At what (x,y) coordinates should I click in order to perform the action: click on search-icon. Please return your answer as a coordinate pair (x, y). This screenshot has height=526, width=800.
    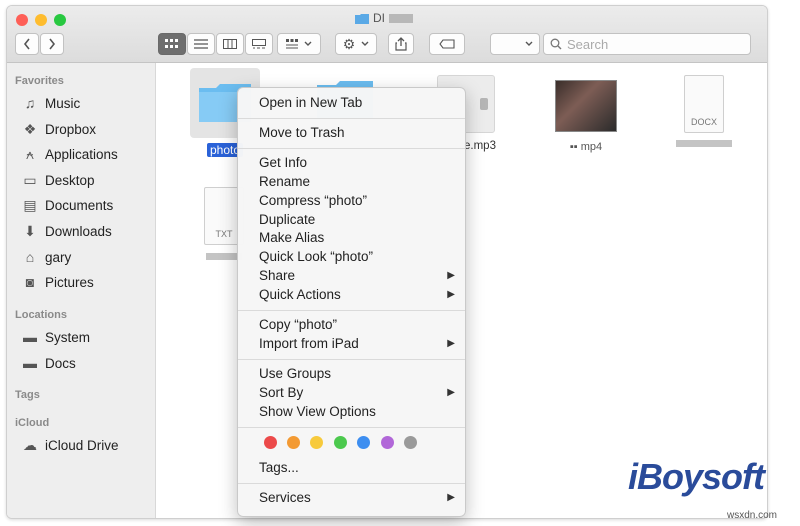
    Looking at the image, I should click on (556, 44).